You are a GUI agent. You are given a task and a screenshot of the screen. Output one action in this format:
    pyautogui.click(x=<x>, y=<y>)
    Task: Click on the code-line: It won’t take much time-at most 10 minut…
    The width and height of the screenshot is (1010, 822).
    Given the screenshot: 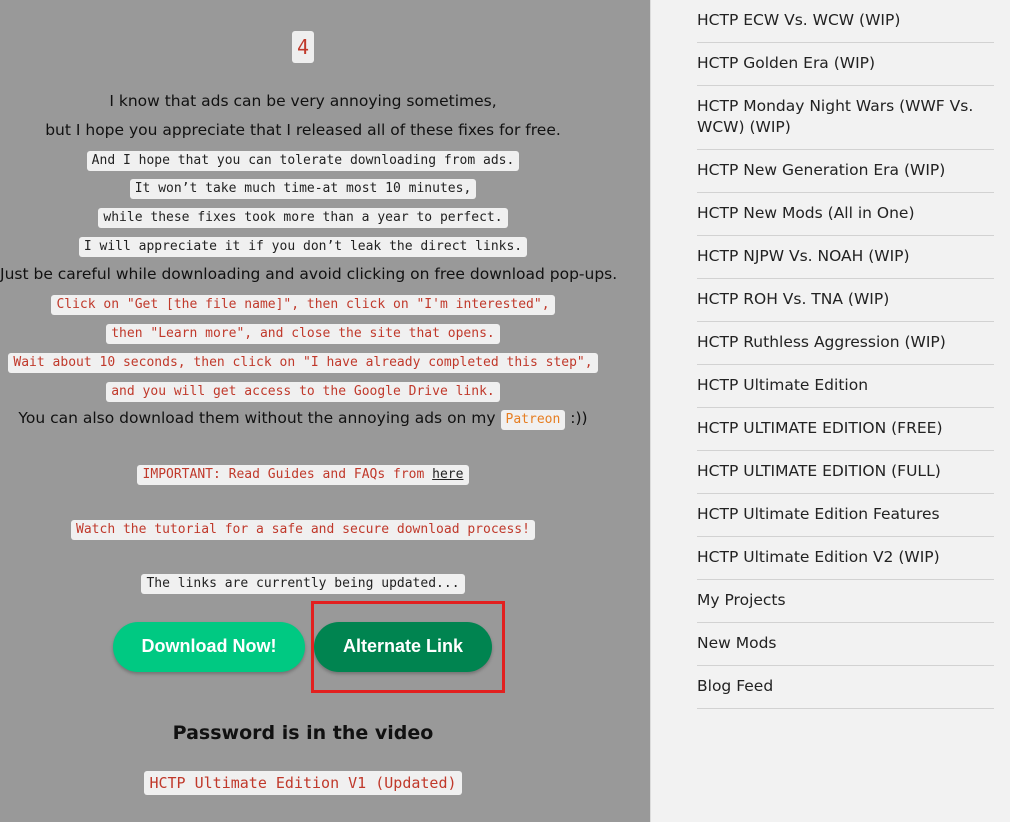 What is the action you would take?
    pyautogui.click(x=303, y=189)
    